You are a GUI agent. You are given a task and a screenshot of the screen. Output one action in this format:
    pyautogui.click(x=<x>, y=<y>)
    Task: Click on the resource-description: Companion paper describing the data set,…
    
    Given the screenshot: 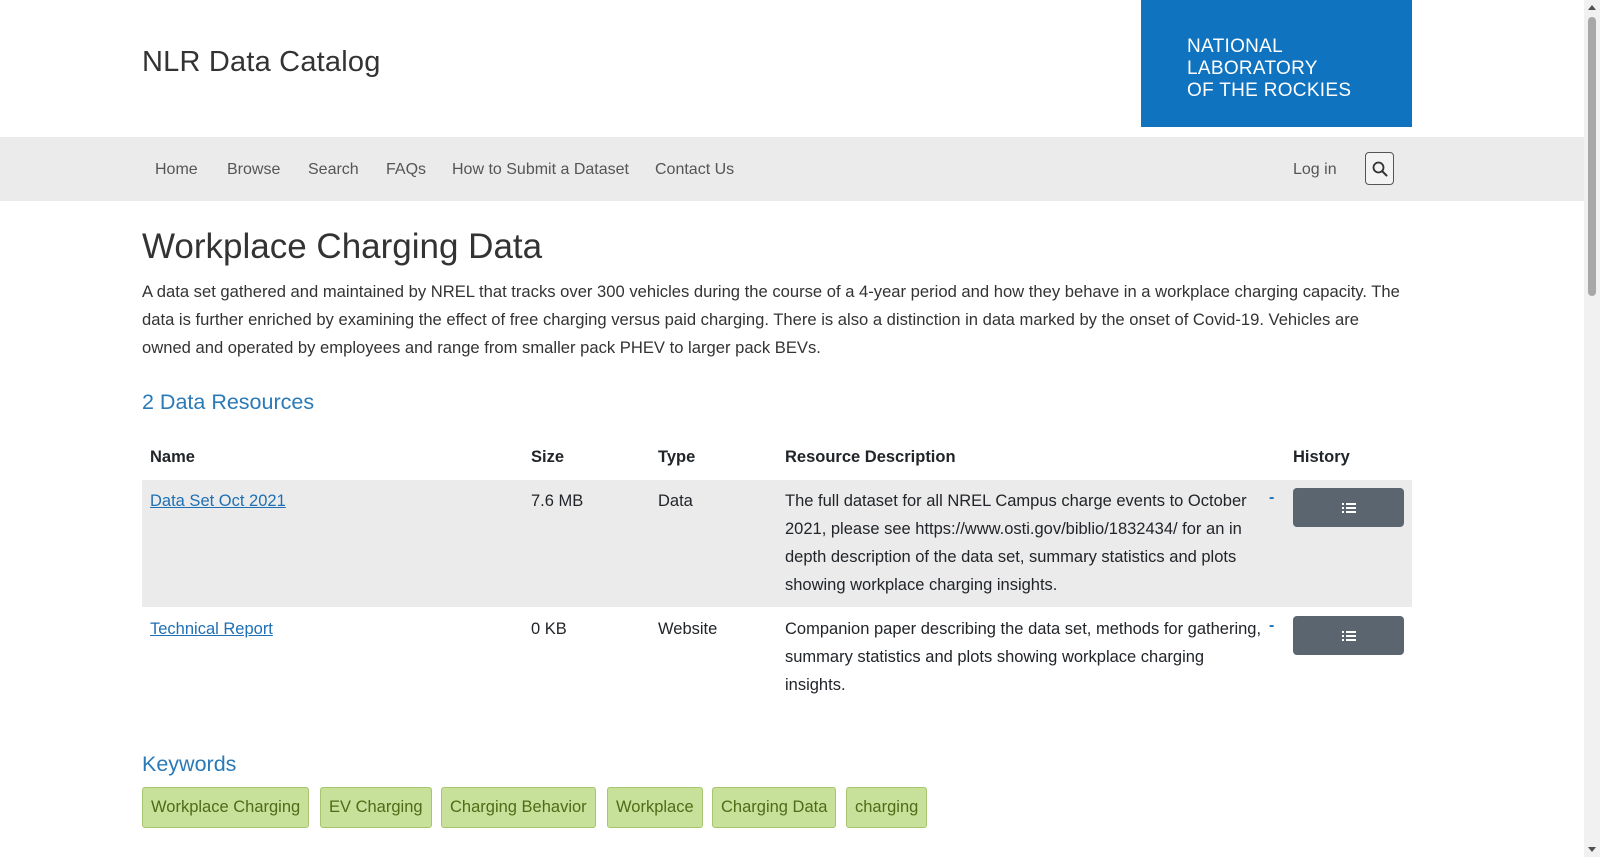 What is the action you would take?
    pyautogui.click(x=1023, y=657)
    